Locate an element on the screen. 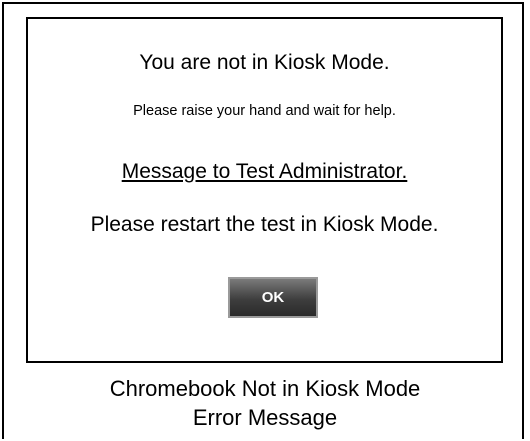 This screenshot has width=530, height=441. ok-button: OK is located at coordinates (273, 297).